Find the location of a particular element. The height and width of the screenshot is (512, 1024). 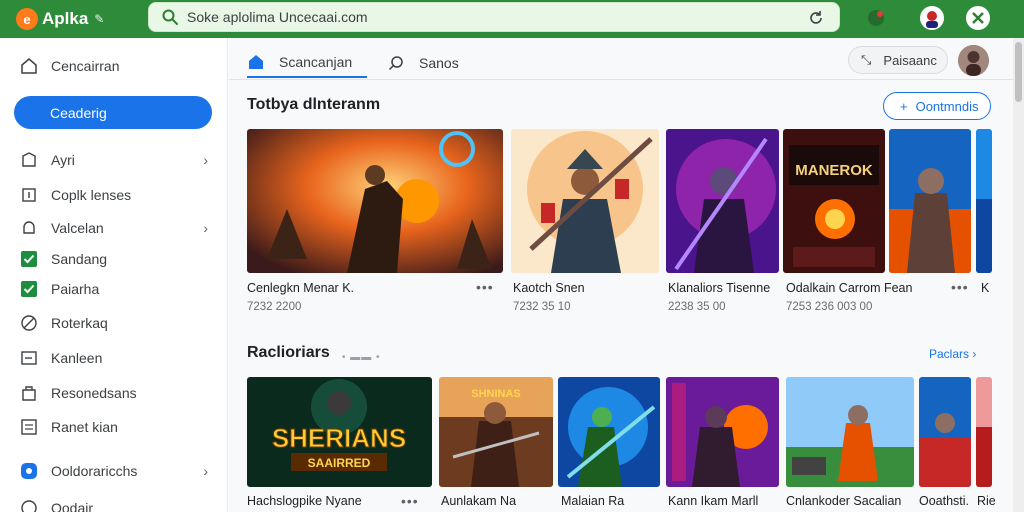

refresh-icon is located at coordinates (816, 18).